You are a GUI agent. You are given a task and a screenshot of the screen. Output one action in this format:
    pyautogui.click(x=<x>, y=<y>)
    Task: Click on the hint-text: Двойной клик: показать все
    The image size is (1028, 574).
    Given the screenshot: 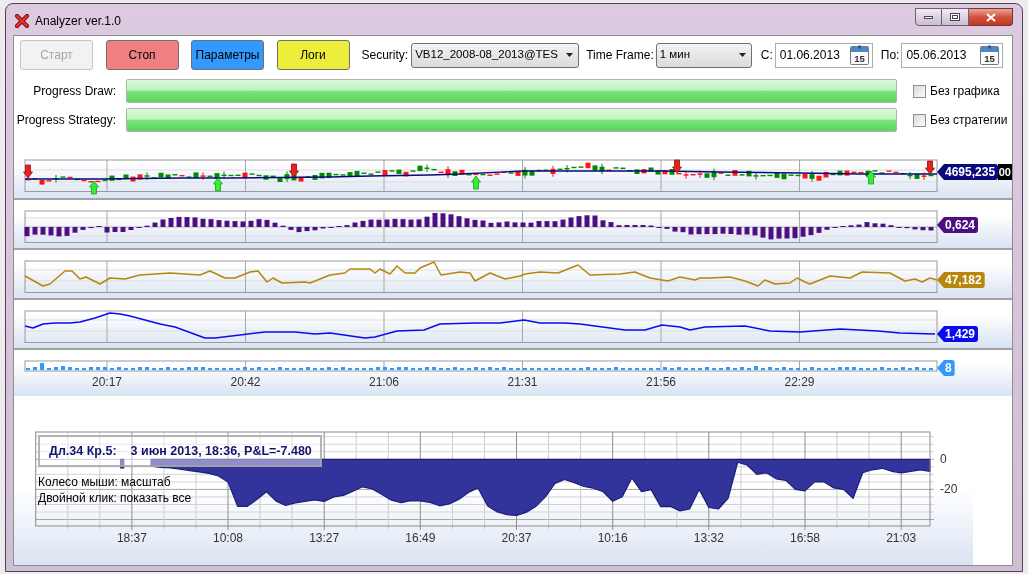 What is the action you would take?
    pyautogui.click(x=115, y=498)
    